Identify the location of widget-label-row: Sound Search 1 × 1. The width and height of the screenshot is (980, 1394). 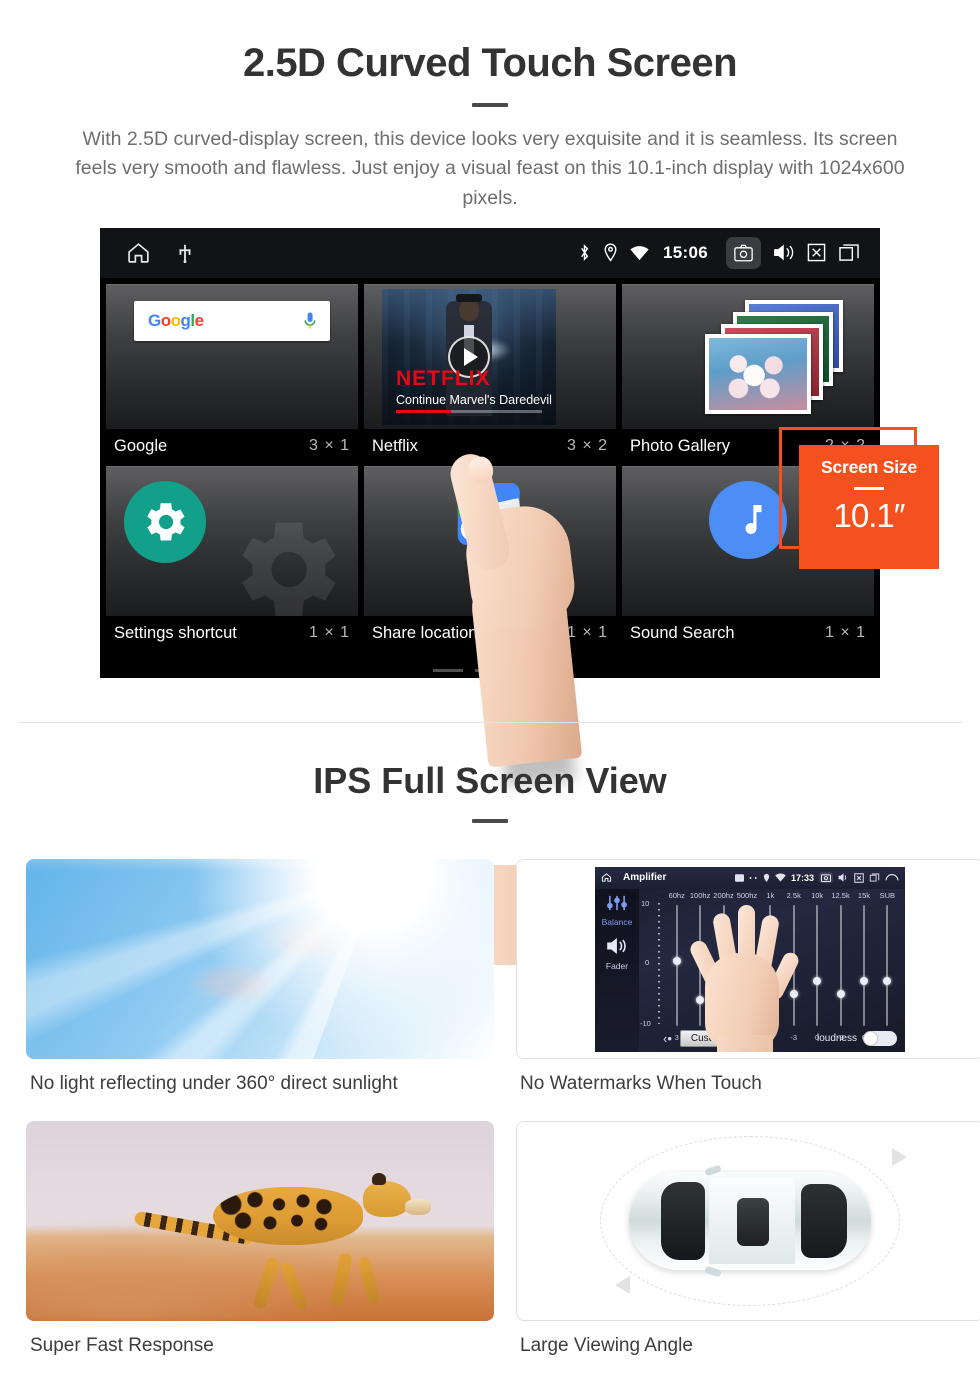
(748, 634).